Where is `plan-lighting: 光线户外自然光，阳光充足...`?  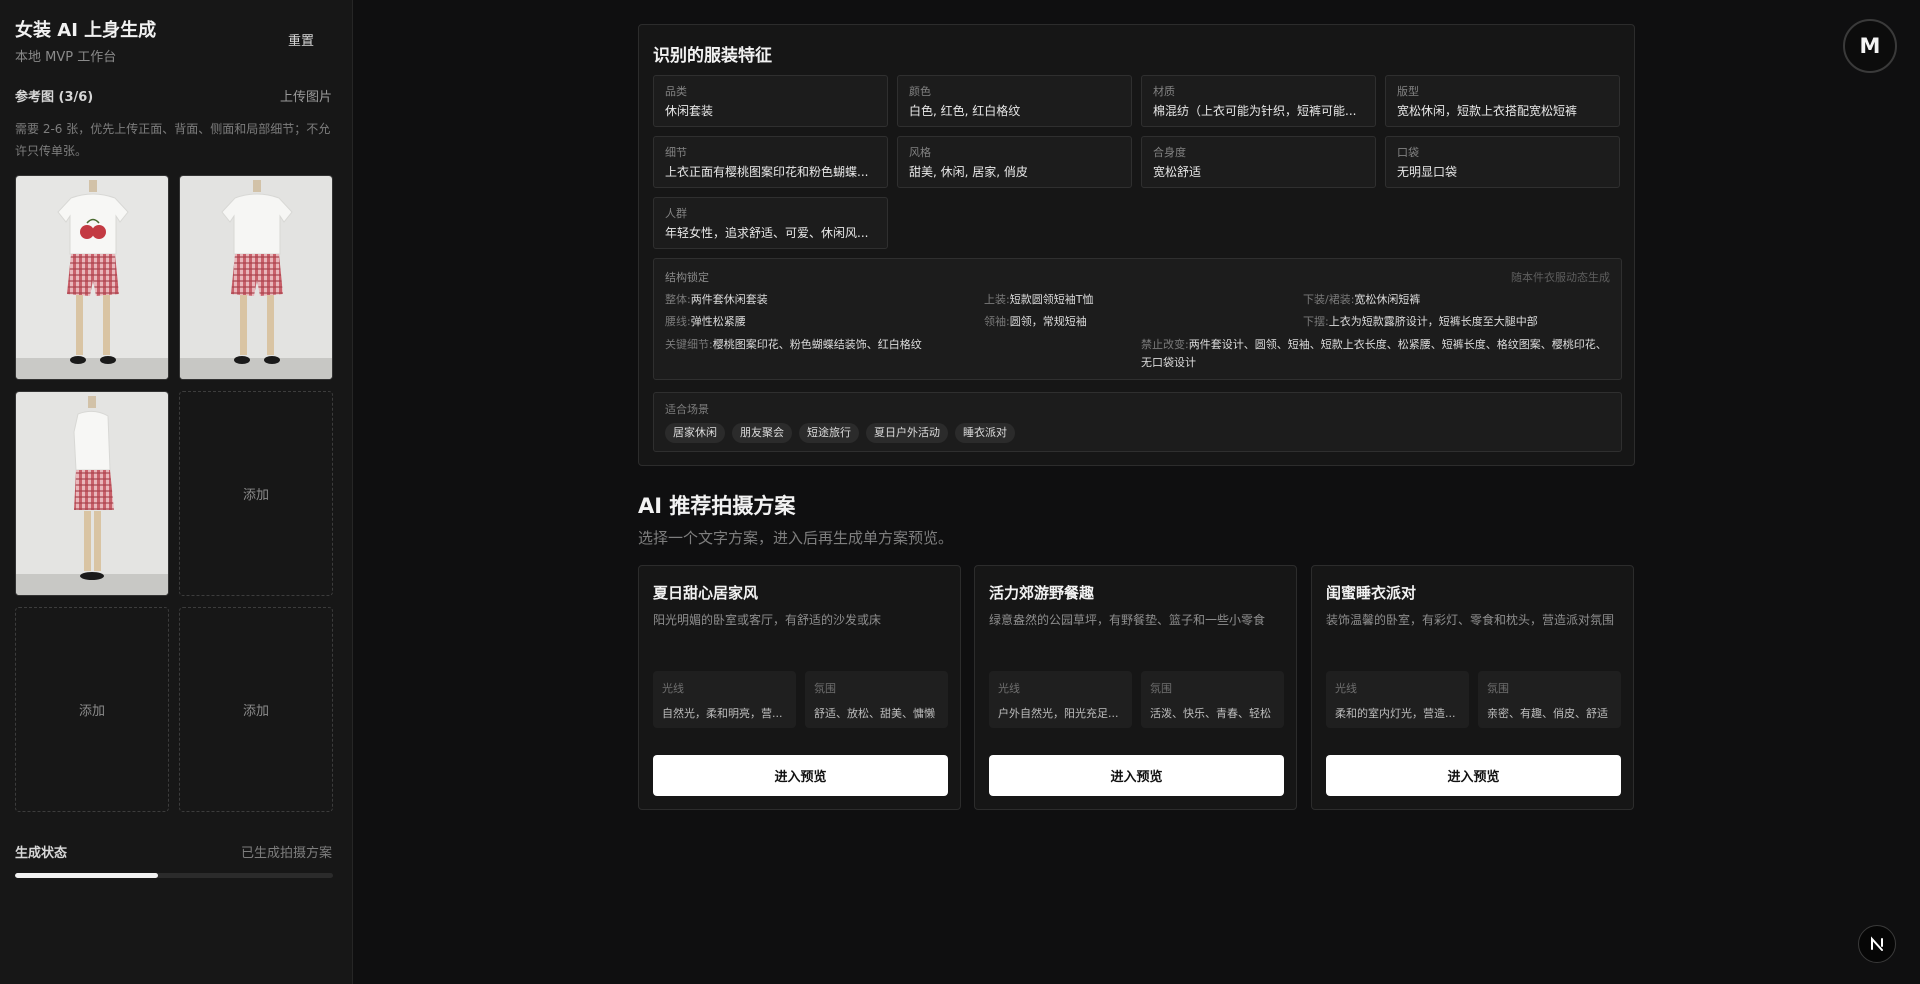
plan-lighting: 光线户外自然光，阳光充足... is located at coordinates (1060, 699).